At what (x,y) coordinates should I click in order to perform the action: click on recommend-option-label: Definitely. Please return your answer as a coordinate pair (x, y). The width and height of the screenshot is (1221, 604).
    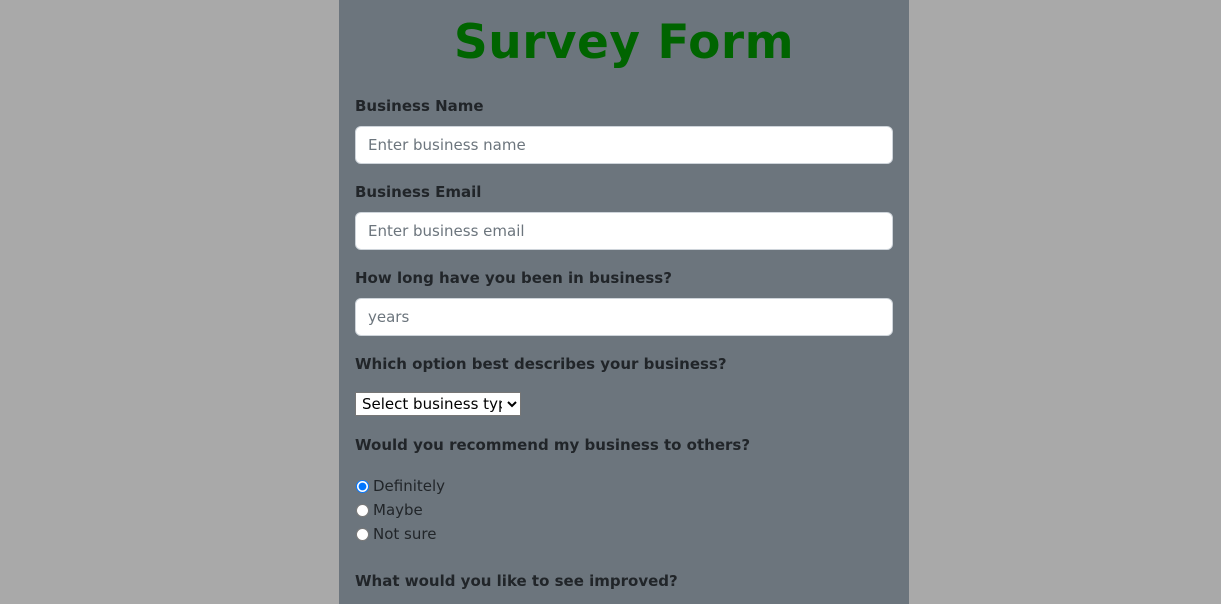
    Looking at the image, I should click on (409, 486).